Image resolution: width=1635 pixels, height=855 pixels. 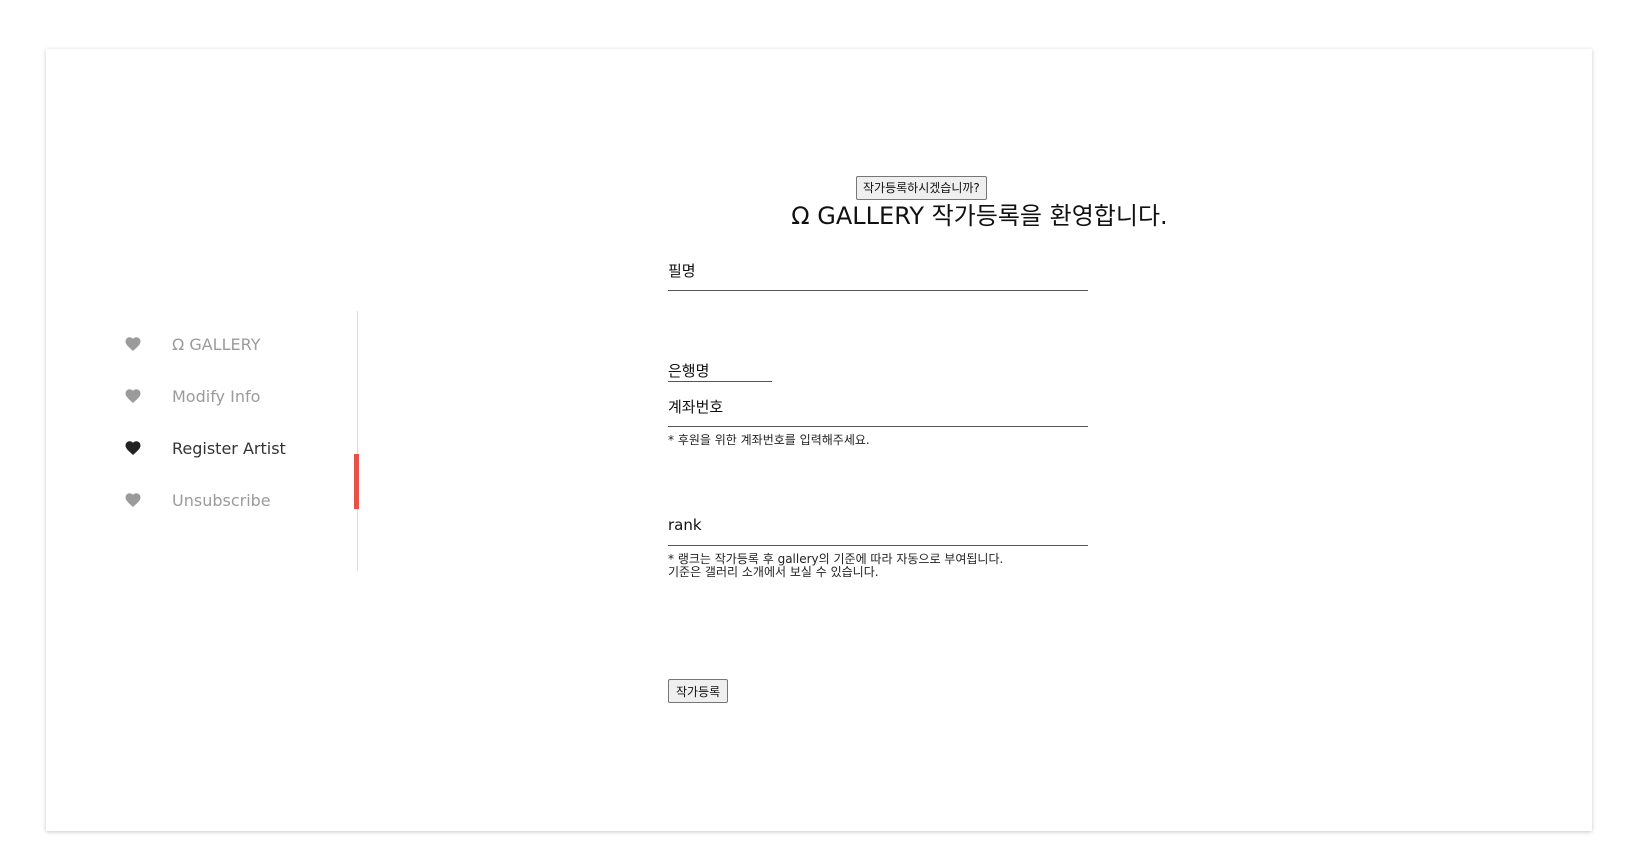 I want to click on account-underline, so click(x=878, y=426).